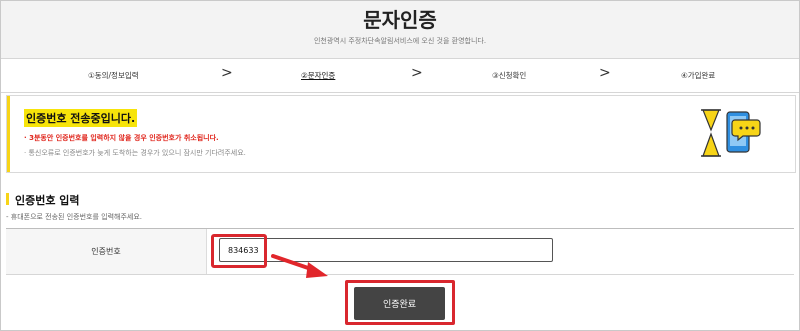 This screenshot has width=800, height=331. I want to click on section-title: 인증번호 입력, so click(47, 200).